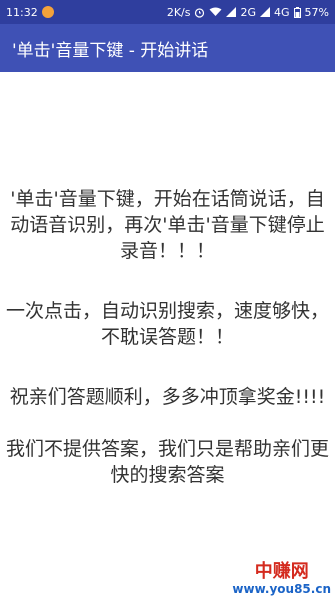  Describe the element at coordinates (282, 12) in the screenshot. I see `network-type-2: 4G` at that location.